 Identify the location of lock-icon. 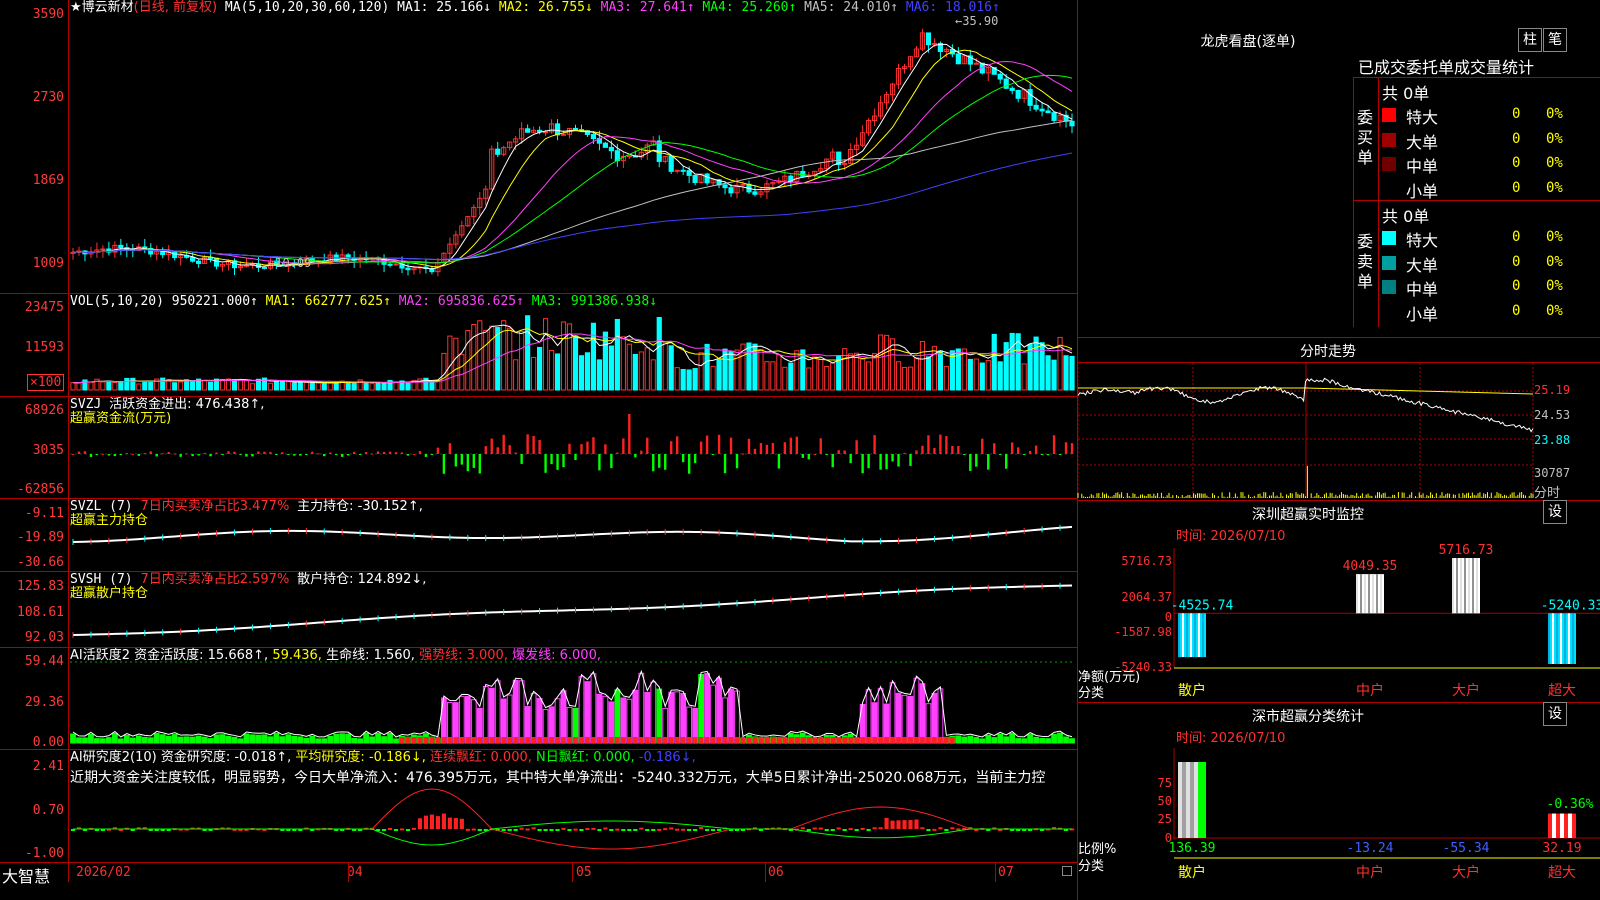
(1067, 871).